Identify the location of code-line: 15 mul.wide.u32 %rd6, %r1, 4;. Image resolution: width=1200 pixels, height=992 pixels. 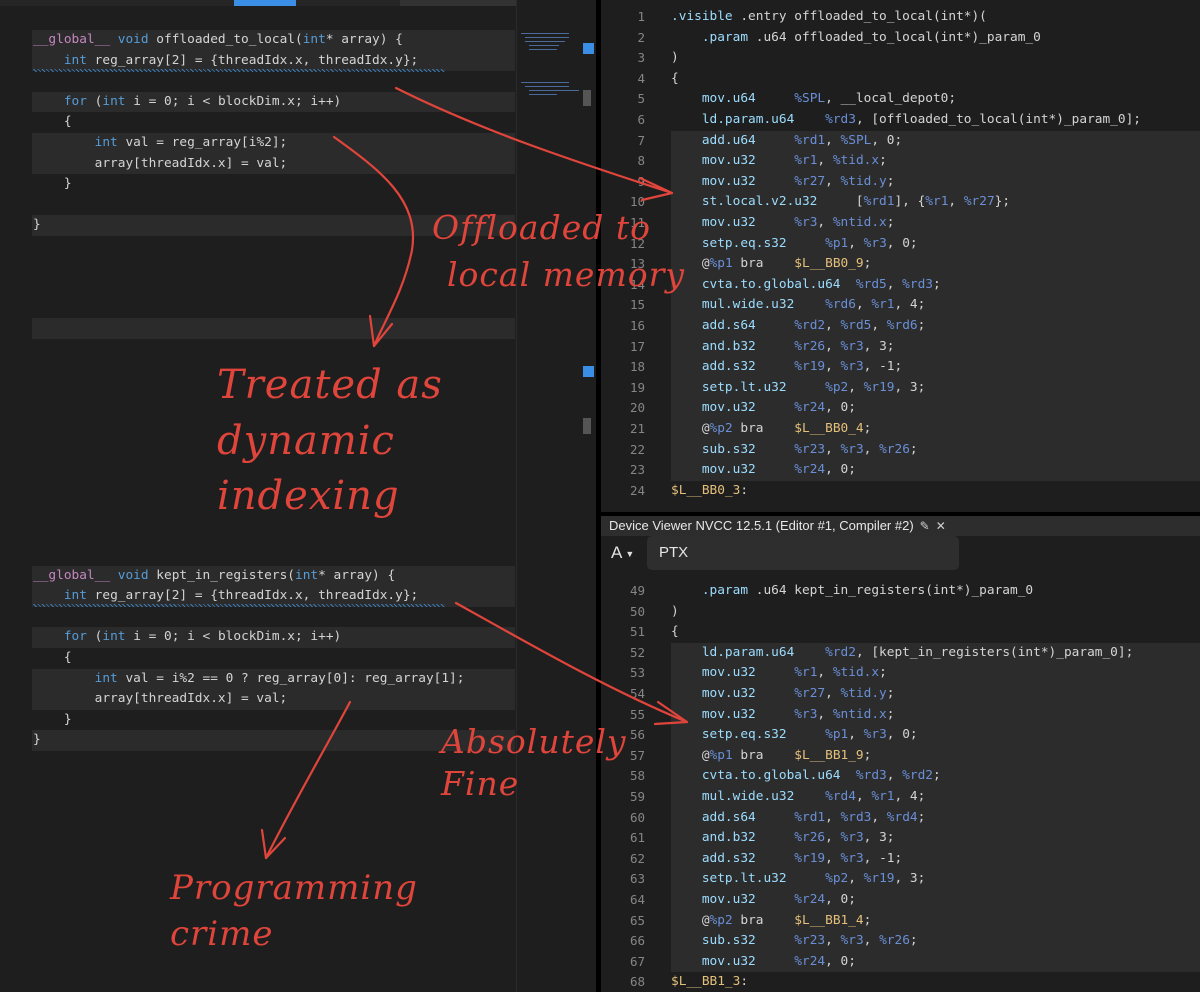
(900, 305).